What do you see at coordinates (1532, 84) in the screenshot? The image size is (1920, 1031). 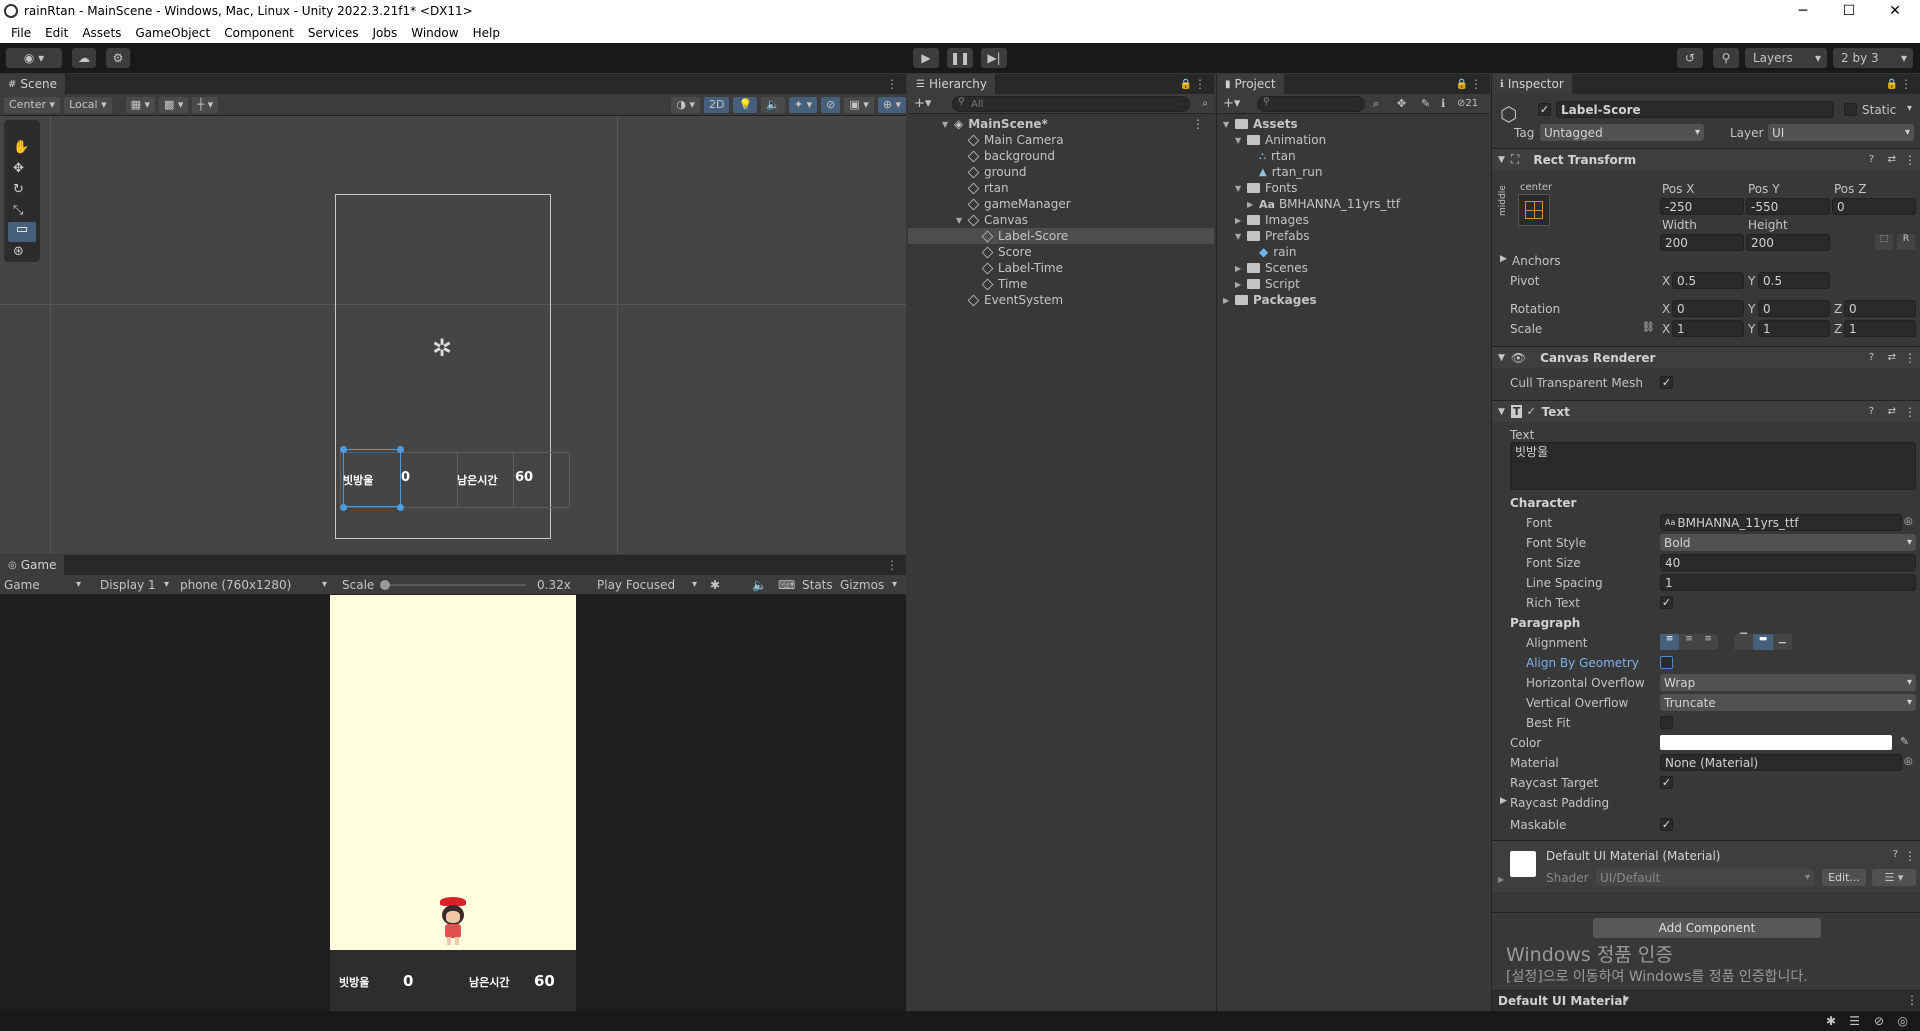 I see `tab-inspector: ℹ Inspector` at bounding box center [1532, 84].